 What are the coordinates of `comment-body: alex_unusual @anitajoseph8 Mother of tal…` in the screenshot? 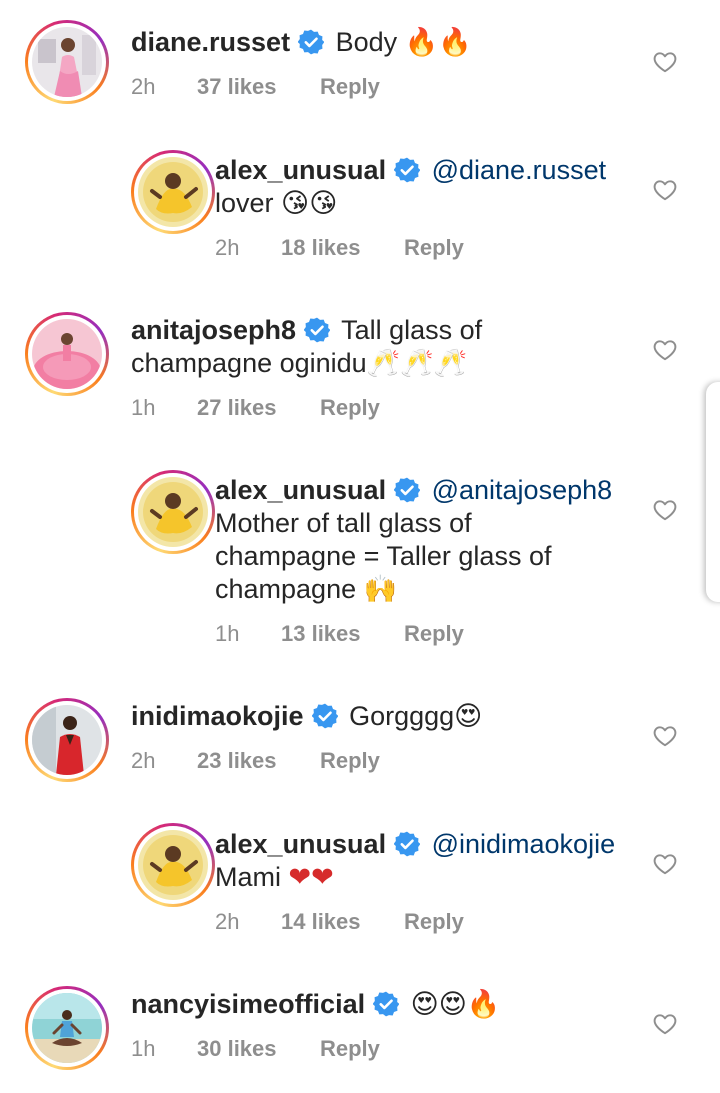 It's located at (430, 540).